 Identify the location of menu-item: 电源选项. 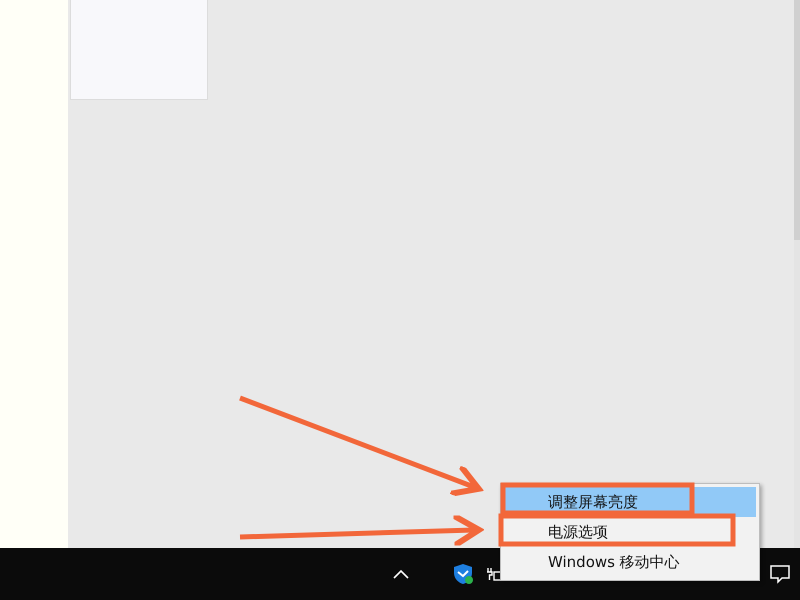
(630, 532).